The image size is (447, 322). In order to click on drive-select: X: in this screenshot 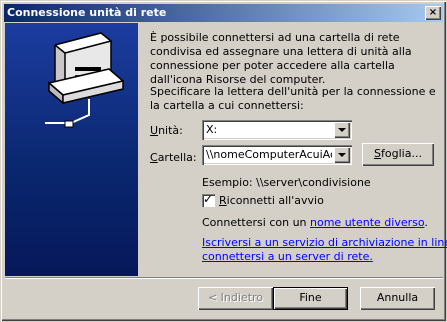, I will do `click(277, 130)`.